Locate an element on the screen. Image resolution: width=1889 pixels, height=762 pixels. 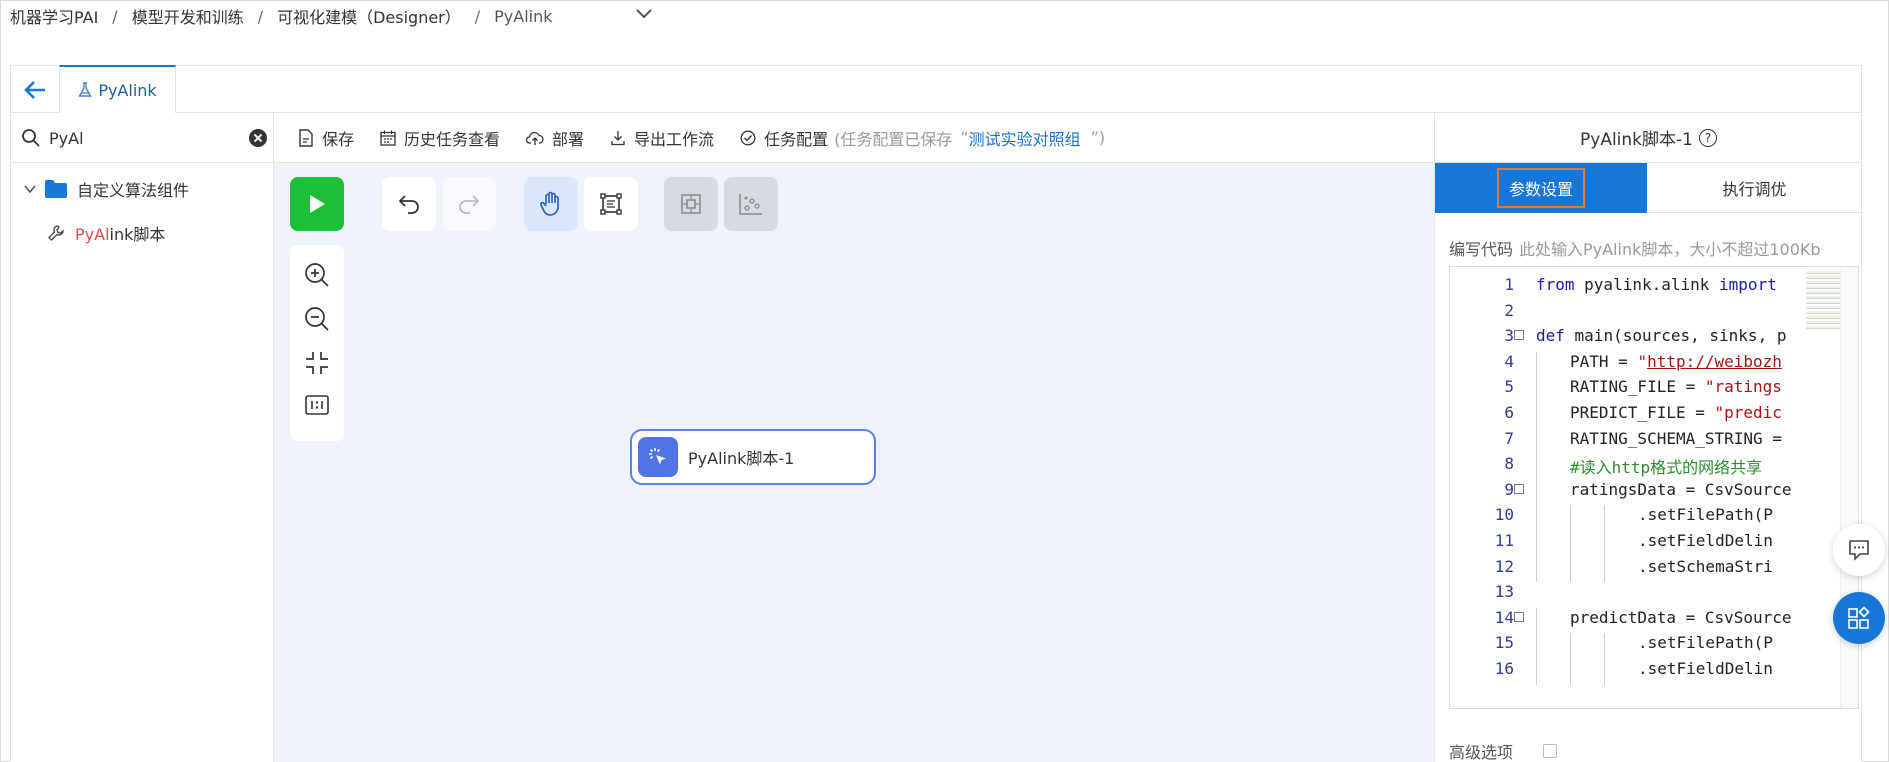
undo-button is located at coordinates (409, 204).